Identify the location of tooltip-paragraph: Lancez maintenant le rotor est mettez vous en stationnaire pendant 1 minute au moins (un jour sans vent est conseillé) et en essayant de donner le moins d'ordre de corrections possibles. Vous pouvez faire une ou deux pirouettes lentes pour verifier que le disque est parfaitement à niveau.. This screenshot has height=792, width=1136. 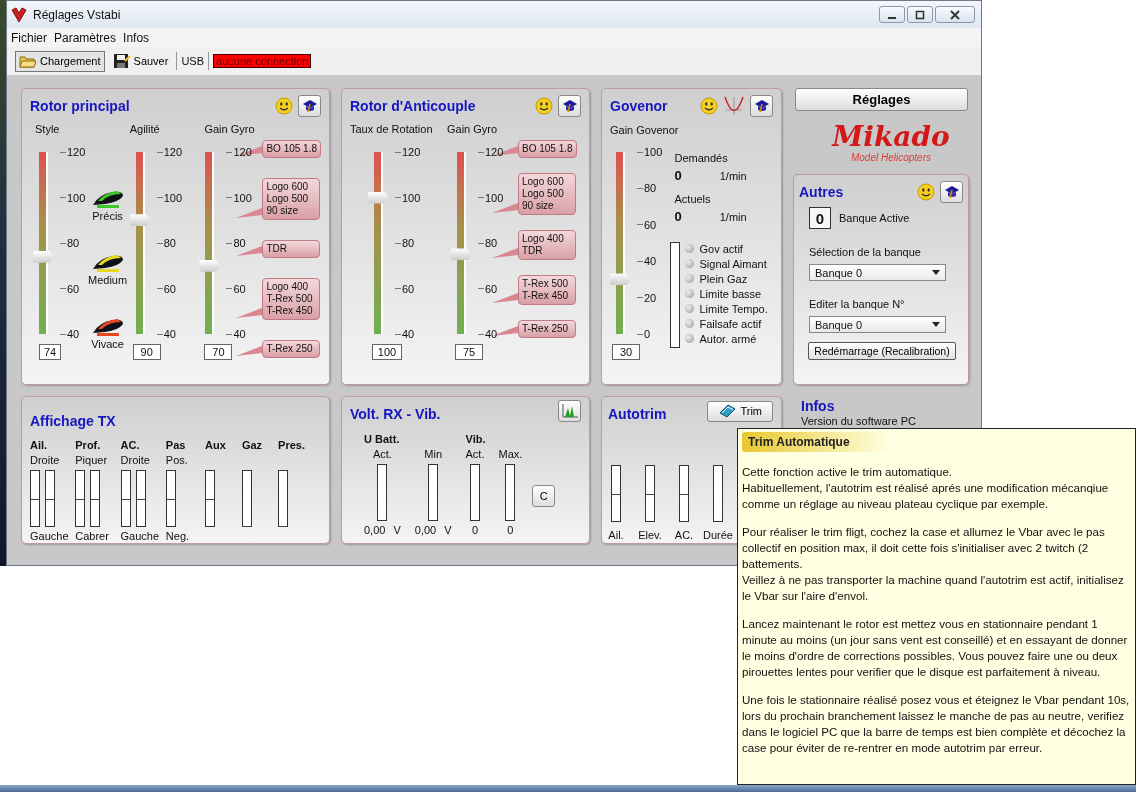
(935, 648).